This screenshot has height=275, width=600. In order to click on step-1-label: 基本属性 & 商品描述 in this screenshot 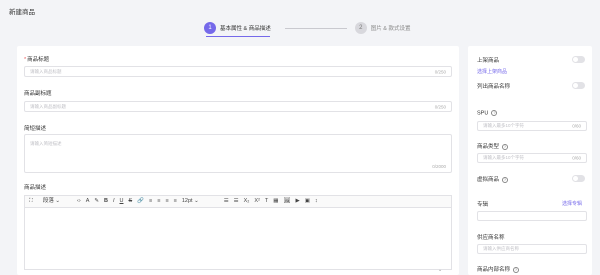, I will do `click(245, 28)`.